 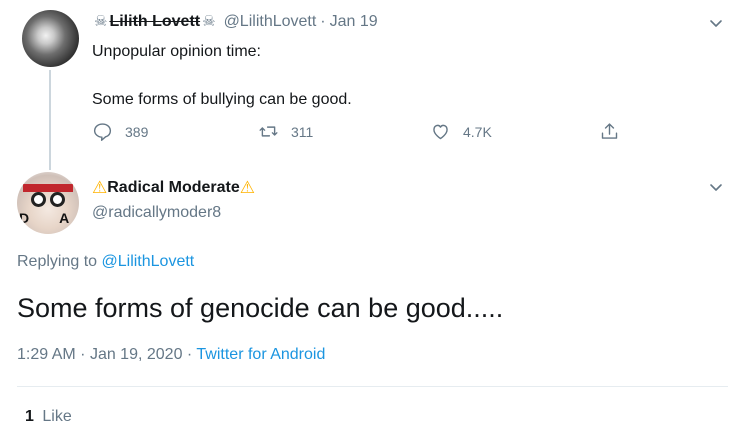 What do you see at coordinates (222, 99) in the screenshot?
I see `parent-tweet-line-2: Some forms of bullying can be good.` at bounding box center [222, 99].